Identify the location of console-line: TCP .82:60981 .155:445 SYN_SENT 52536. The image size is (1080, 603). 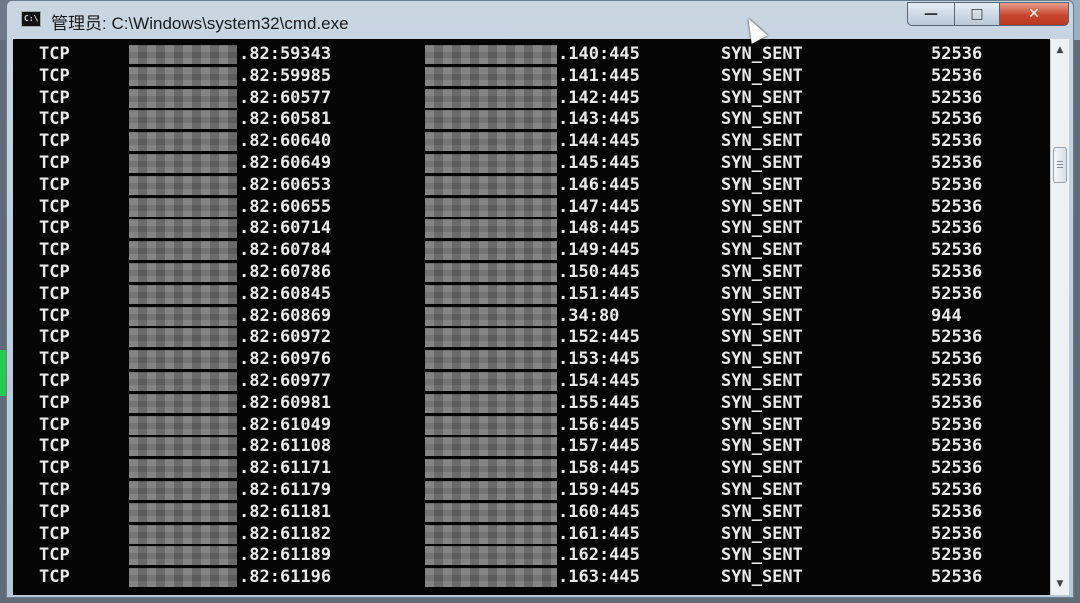
(531, 403).